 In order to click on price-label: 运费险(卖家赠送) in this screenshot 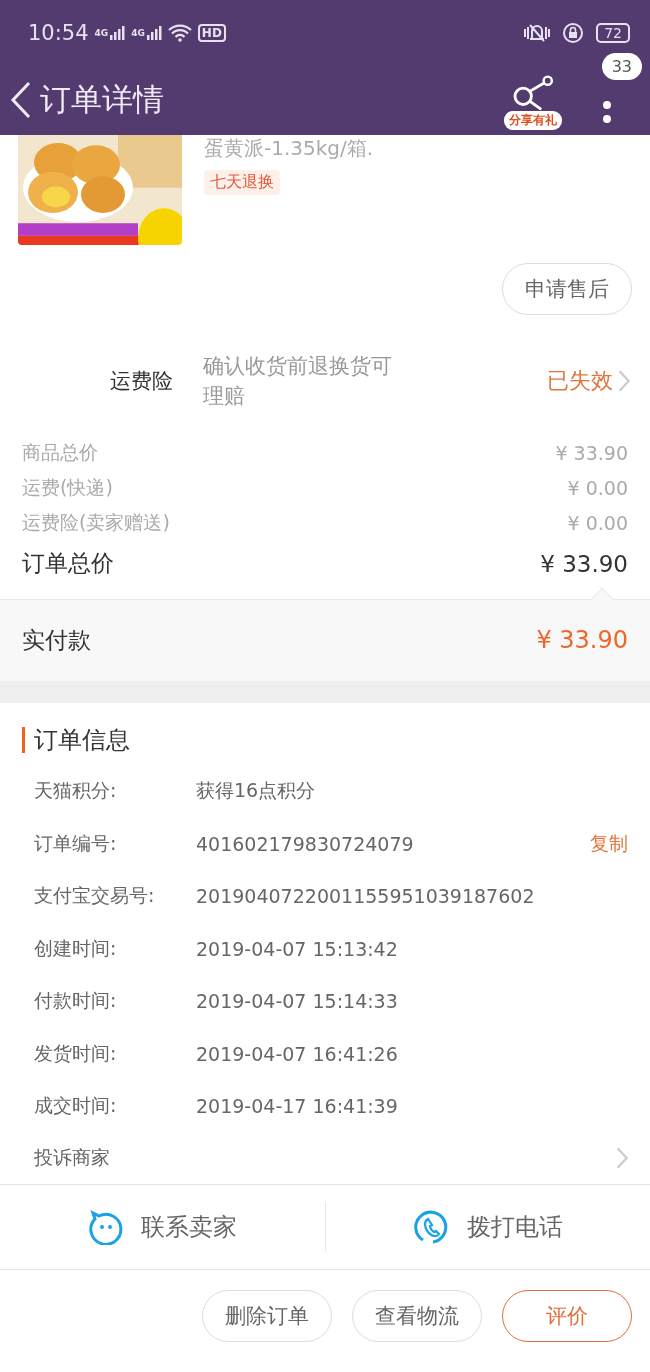, I will do `click(96, 523)`.